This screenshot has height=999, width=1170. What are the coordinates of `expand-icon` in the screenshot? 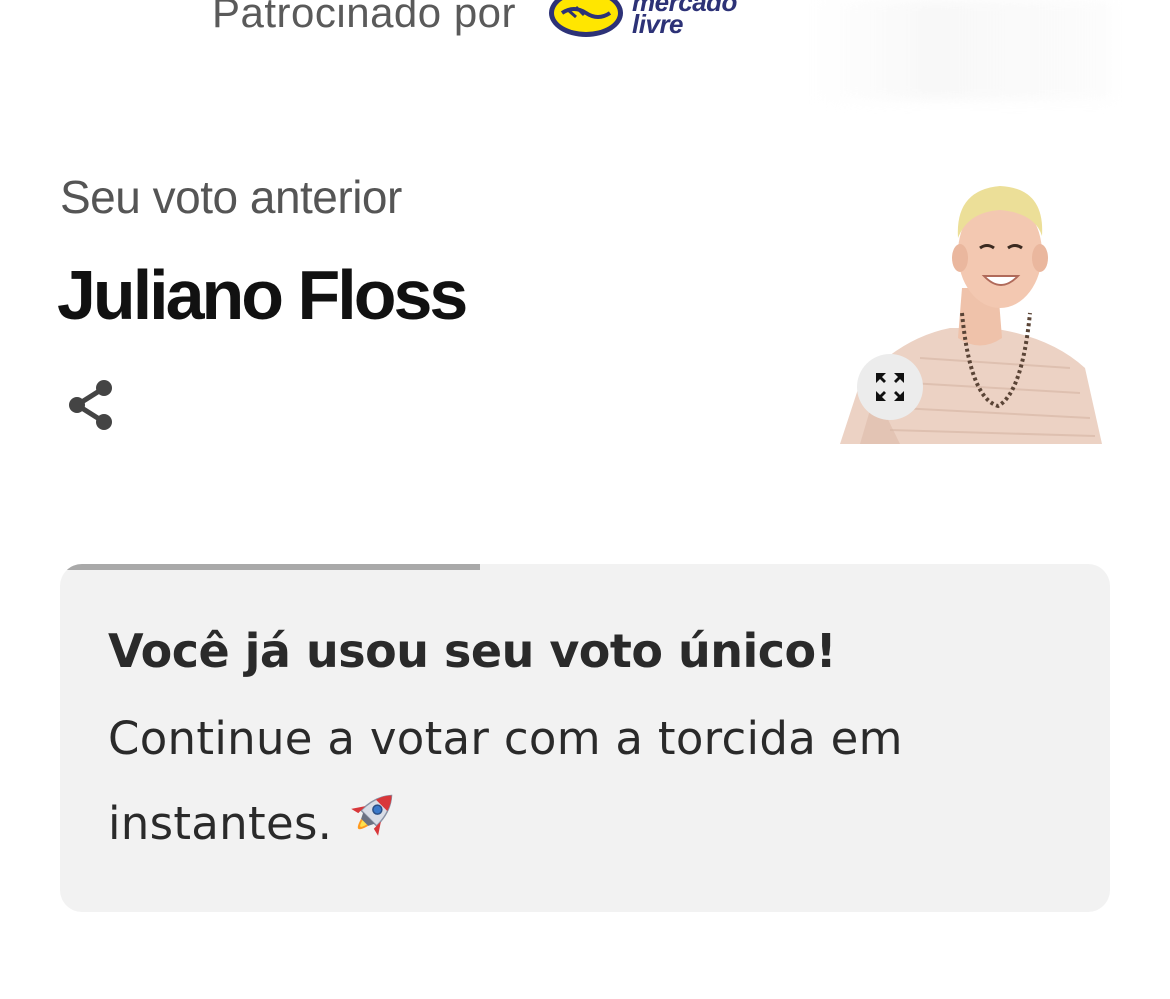 It's located at (890, 387).